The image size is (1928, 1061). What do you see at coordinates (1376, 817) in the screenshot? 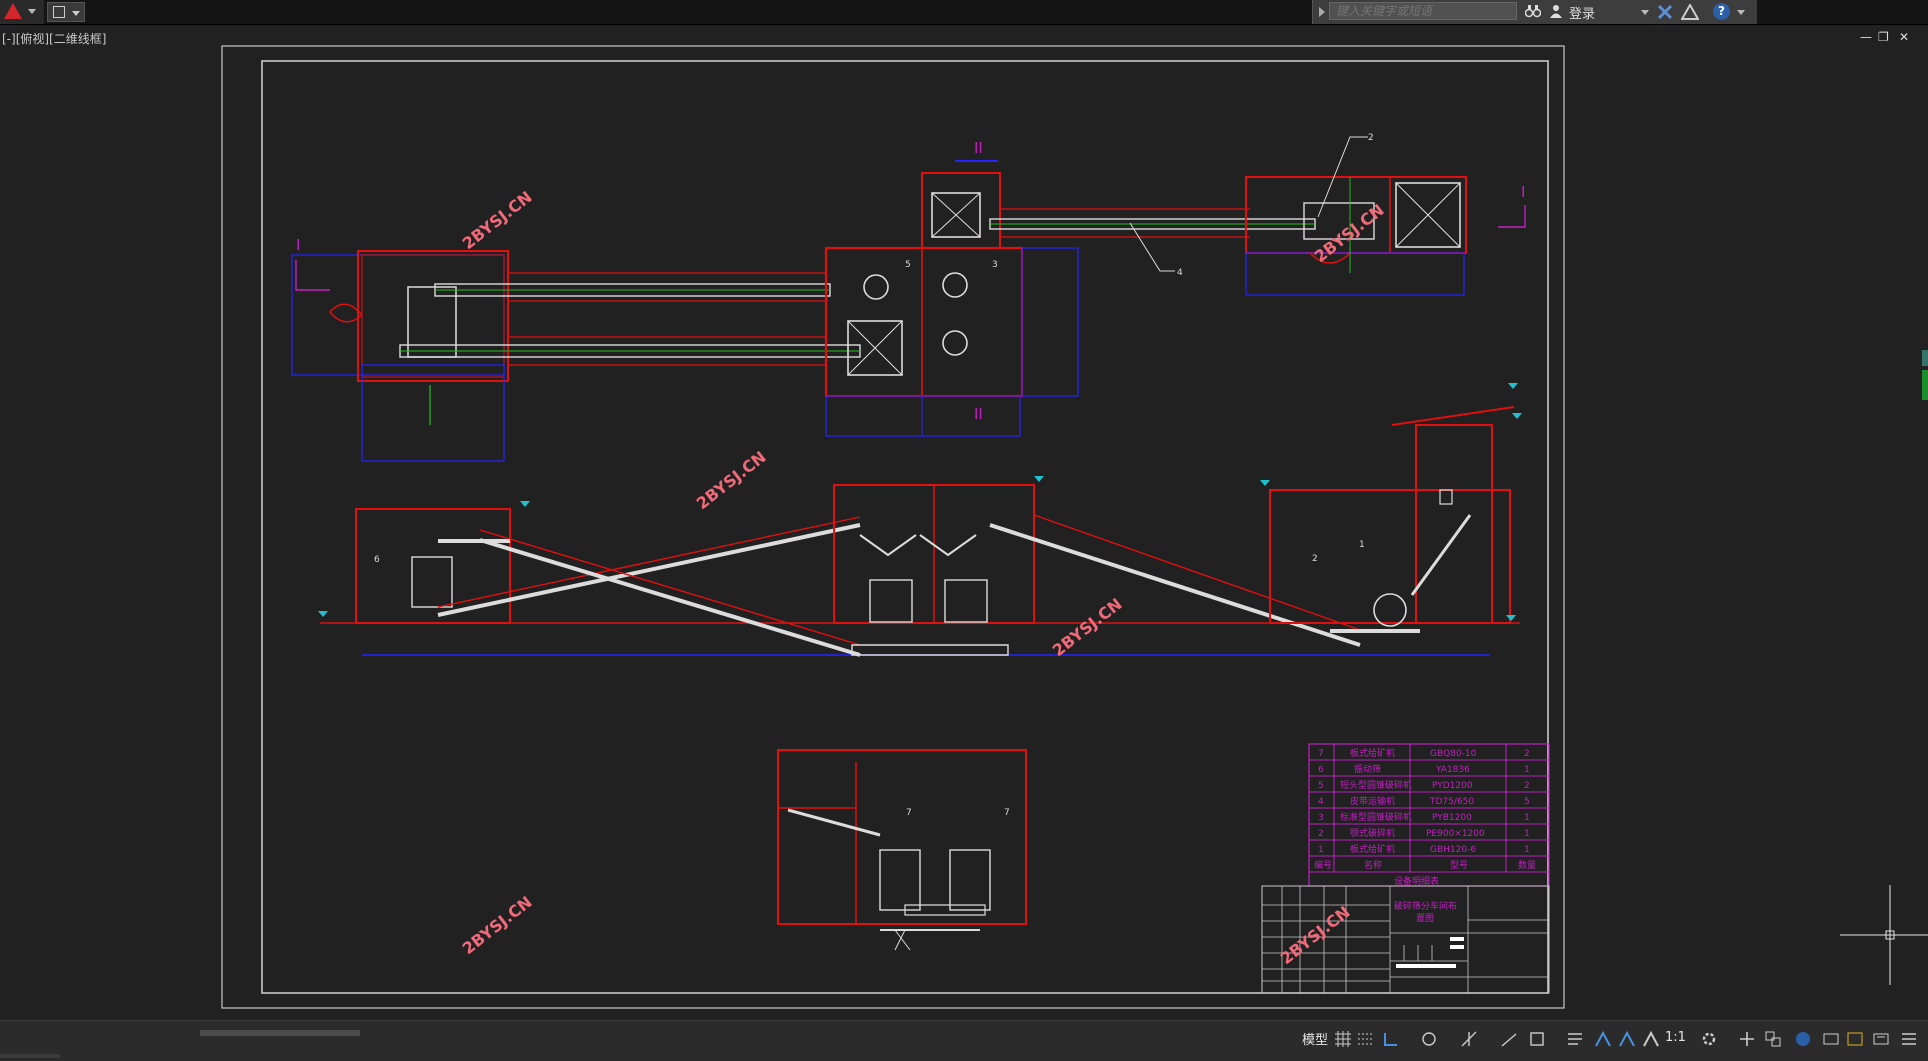
I see `parts-row-name: 标准型圆锥破碎机` at bounding box center [1376, 817].